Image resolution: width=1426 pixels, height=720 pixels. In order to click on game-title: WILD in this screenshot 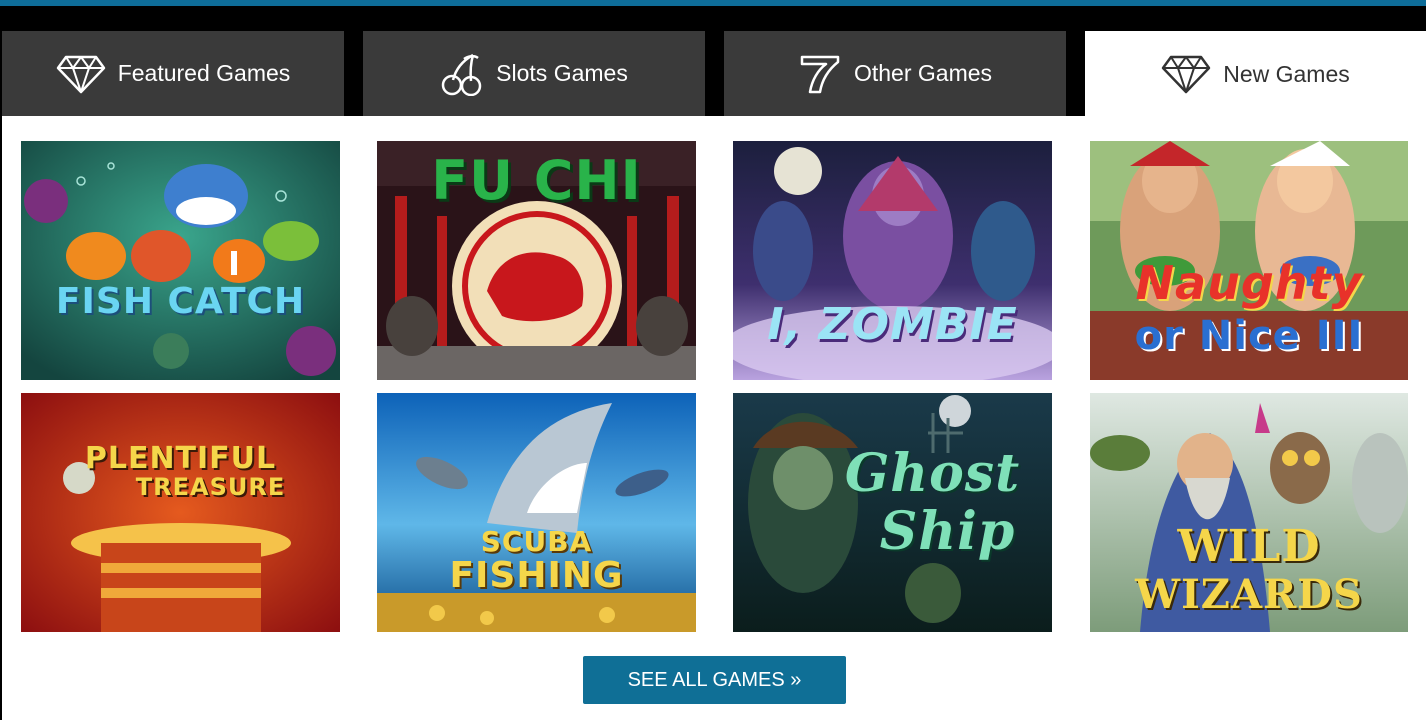, I will do `click(1249, 546)`.